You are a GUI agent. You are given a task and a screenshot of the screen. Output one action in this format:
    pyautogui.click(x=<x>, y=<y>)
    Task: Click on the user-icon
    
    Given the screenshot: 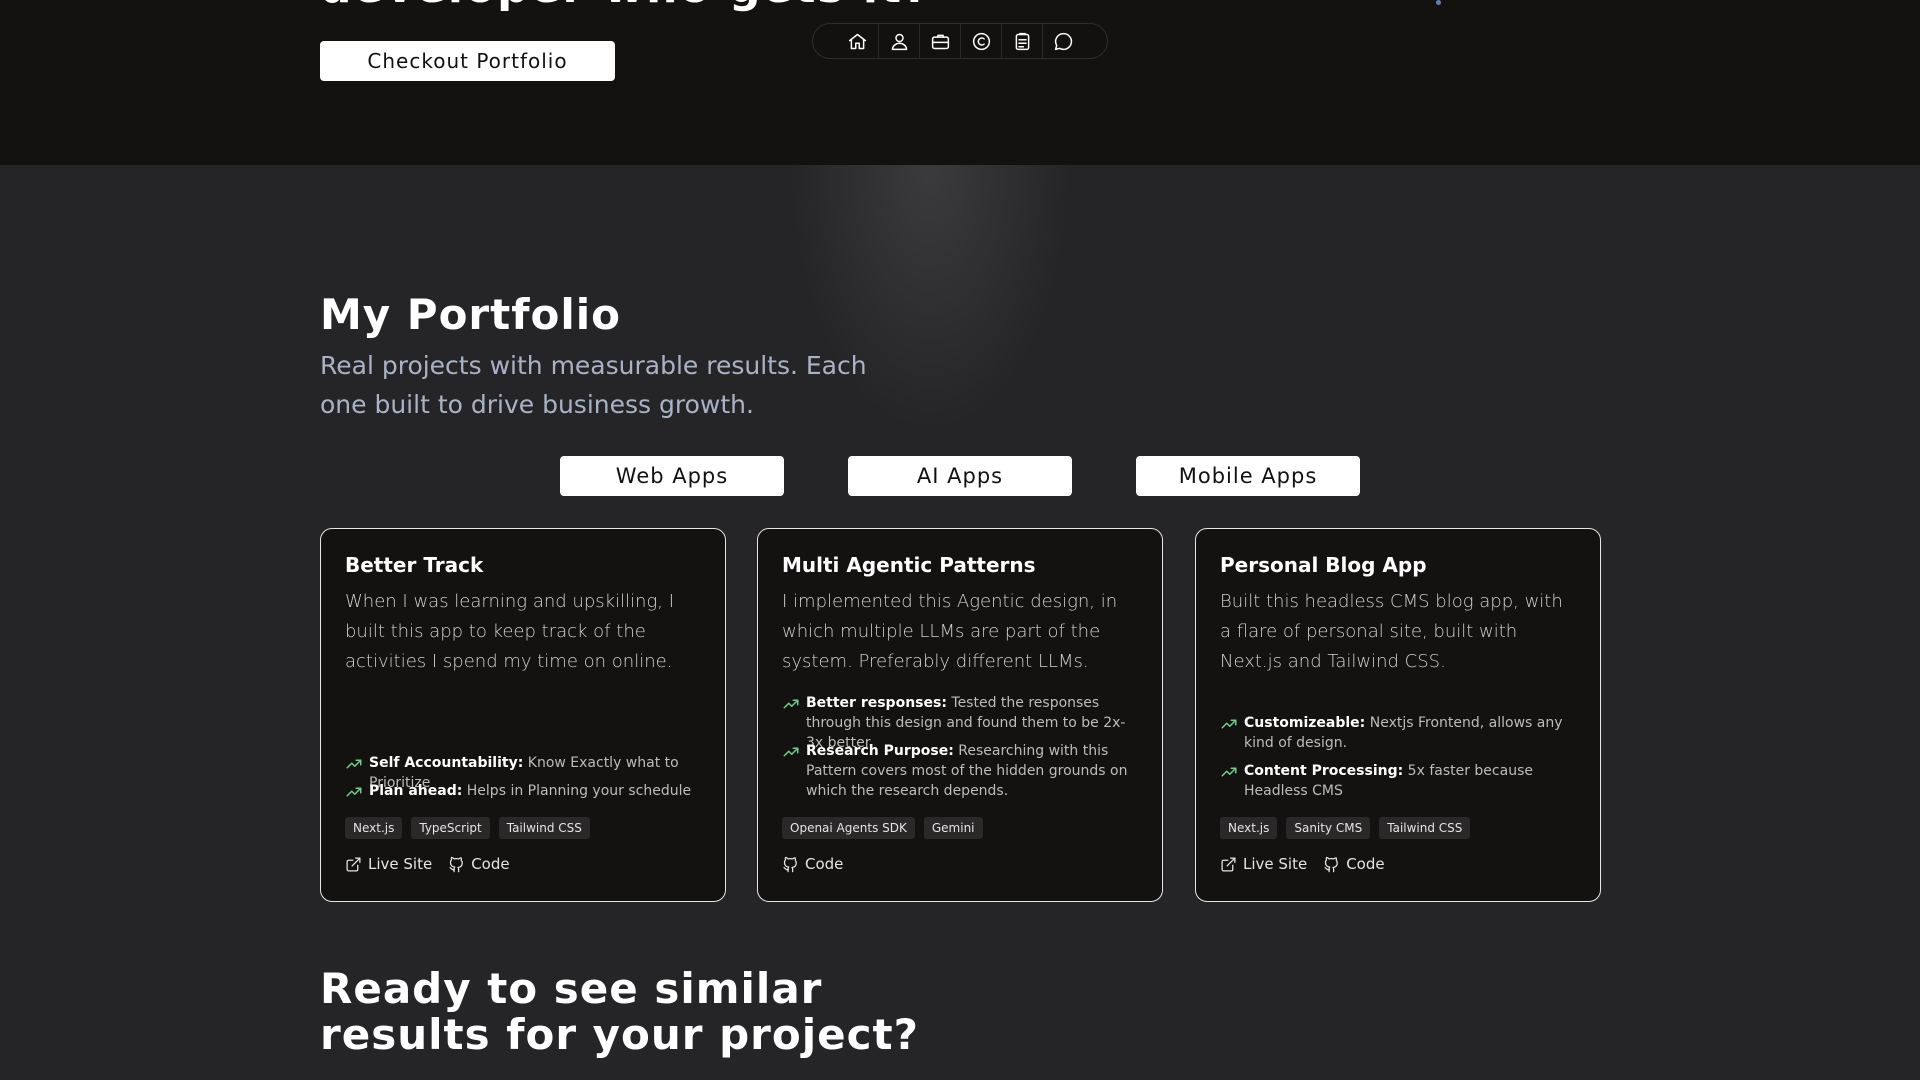 What is the action you would take?
    pyautogui.click(x=899, y=41)
    